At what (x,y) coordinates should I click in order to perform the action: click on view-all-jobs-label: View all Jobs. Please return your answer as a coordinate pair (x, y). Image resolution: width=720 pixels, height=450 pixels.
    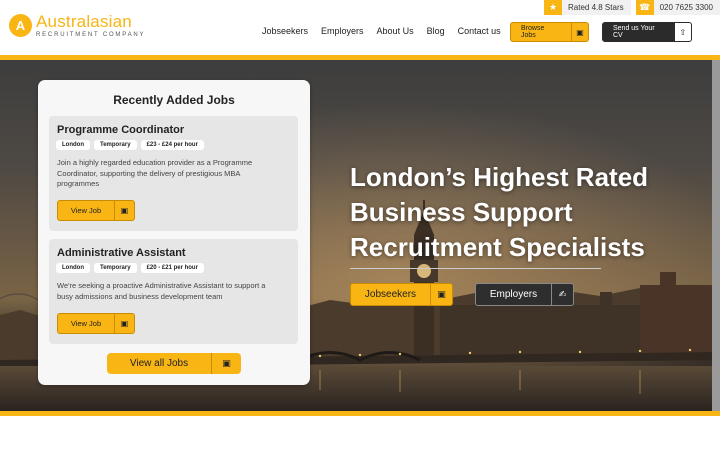
    Looking at the image, I should click on (159, 363).